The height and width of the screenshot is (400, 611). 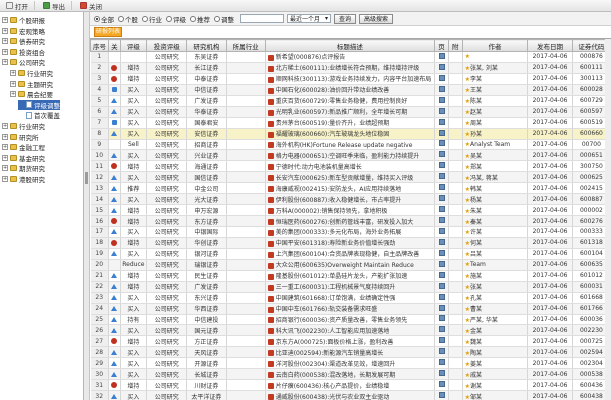 I want to click on title-cell: 新希望(000876)点评报告, so click(x=350, y=57).